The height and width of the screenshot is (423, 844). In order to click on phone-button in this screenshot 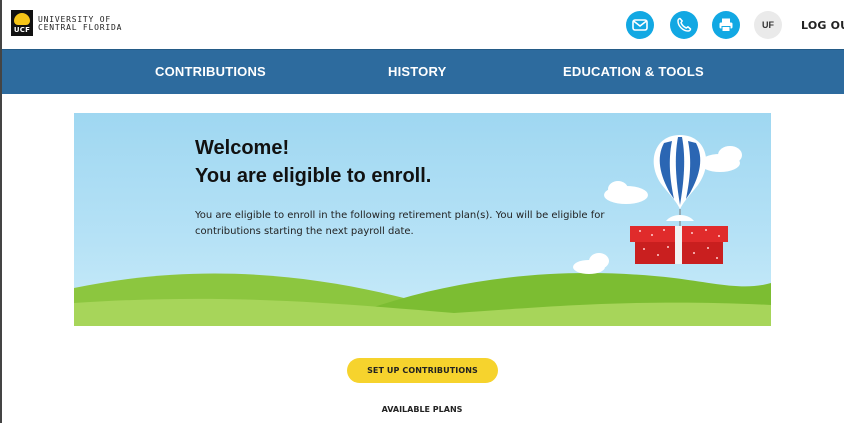, I will do `click(684, 25)`.